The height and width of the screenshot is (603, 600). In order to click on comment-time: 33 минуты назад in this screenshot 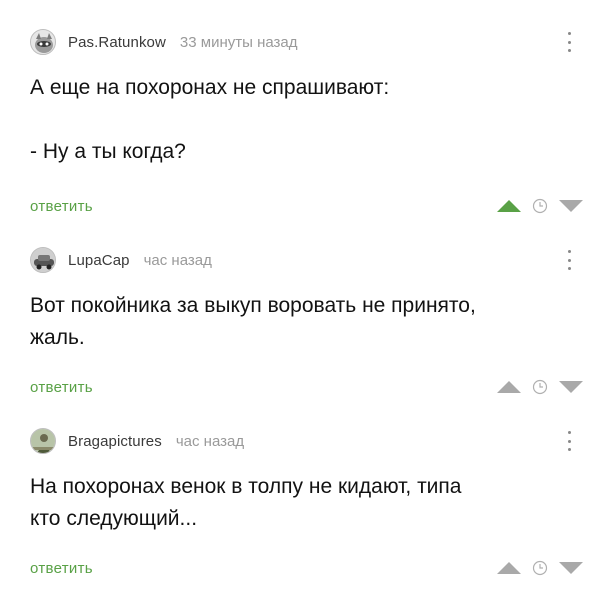, I will do `click(239, 42)`.